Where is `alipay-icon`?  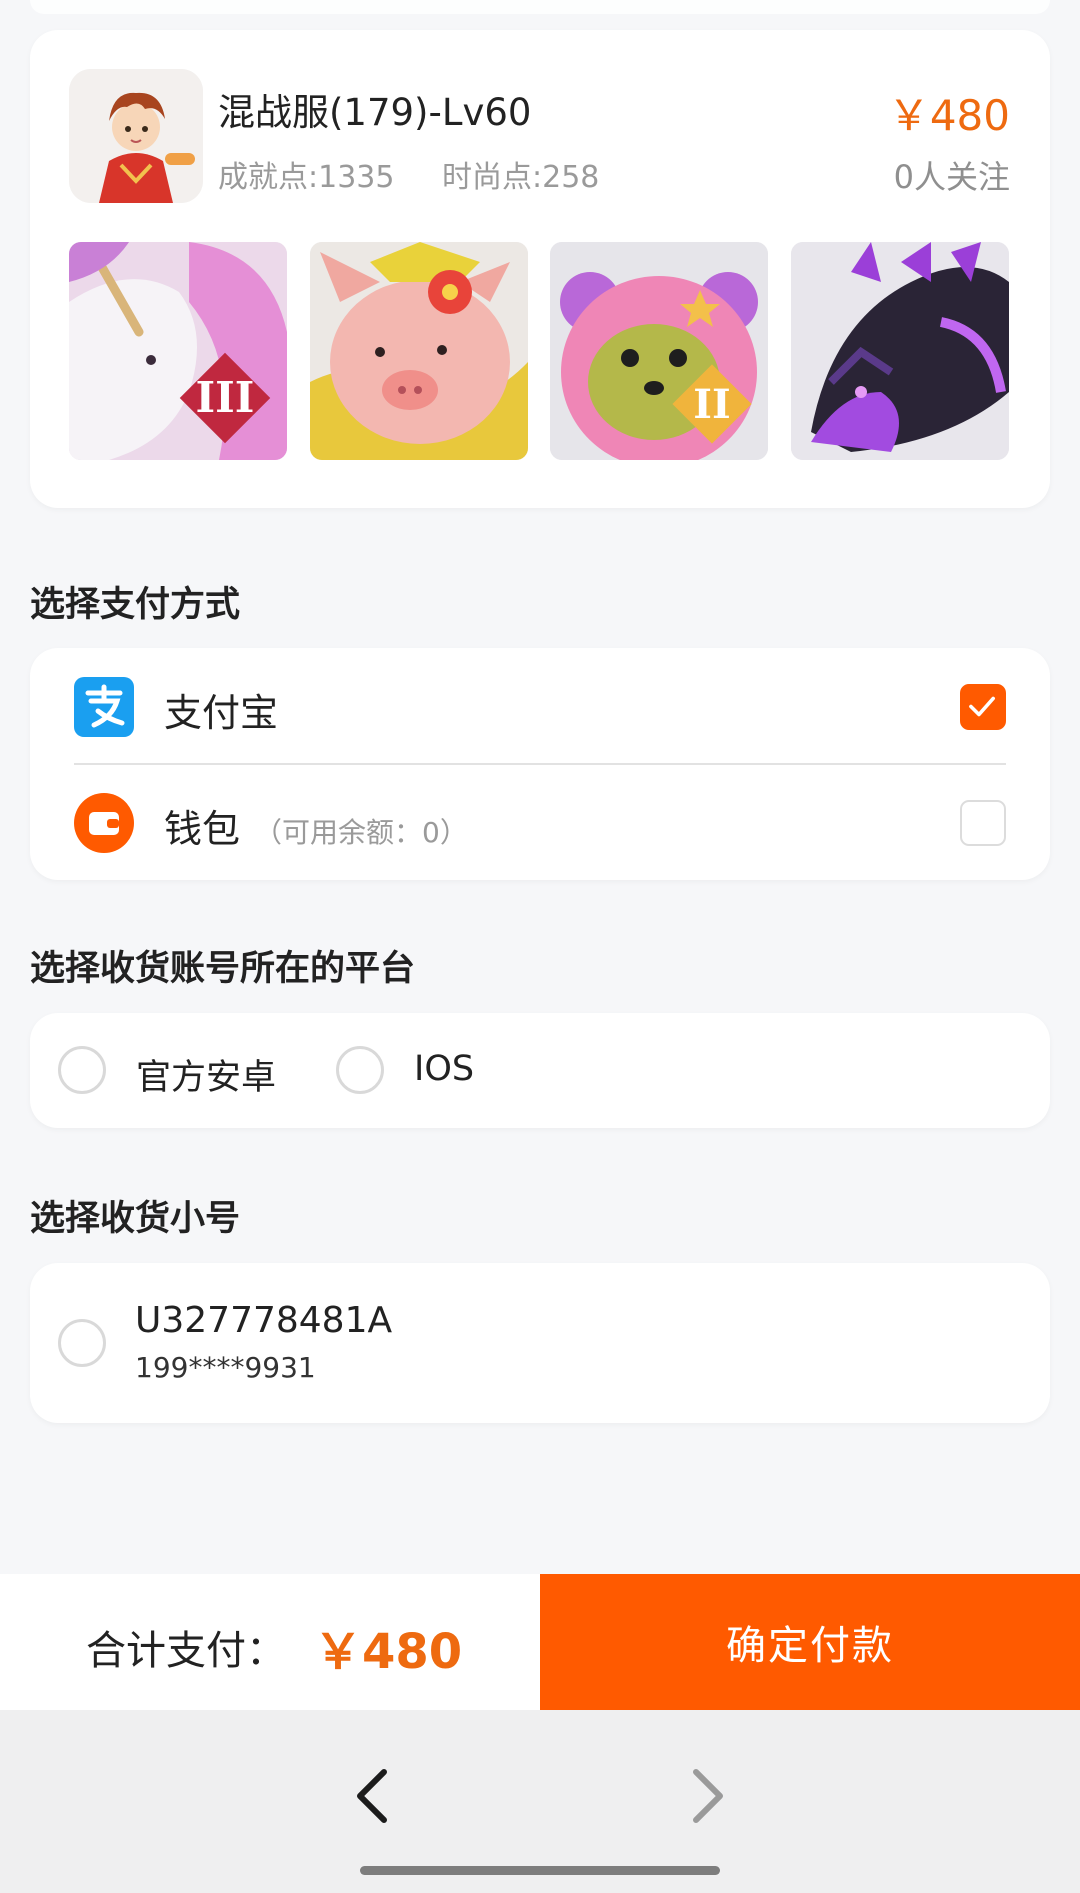 alipay-icon is located at coordinates (104, 707).